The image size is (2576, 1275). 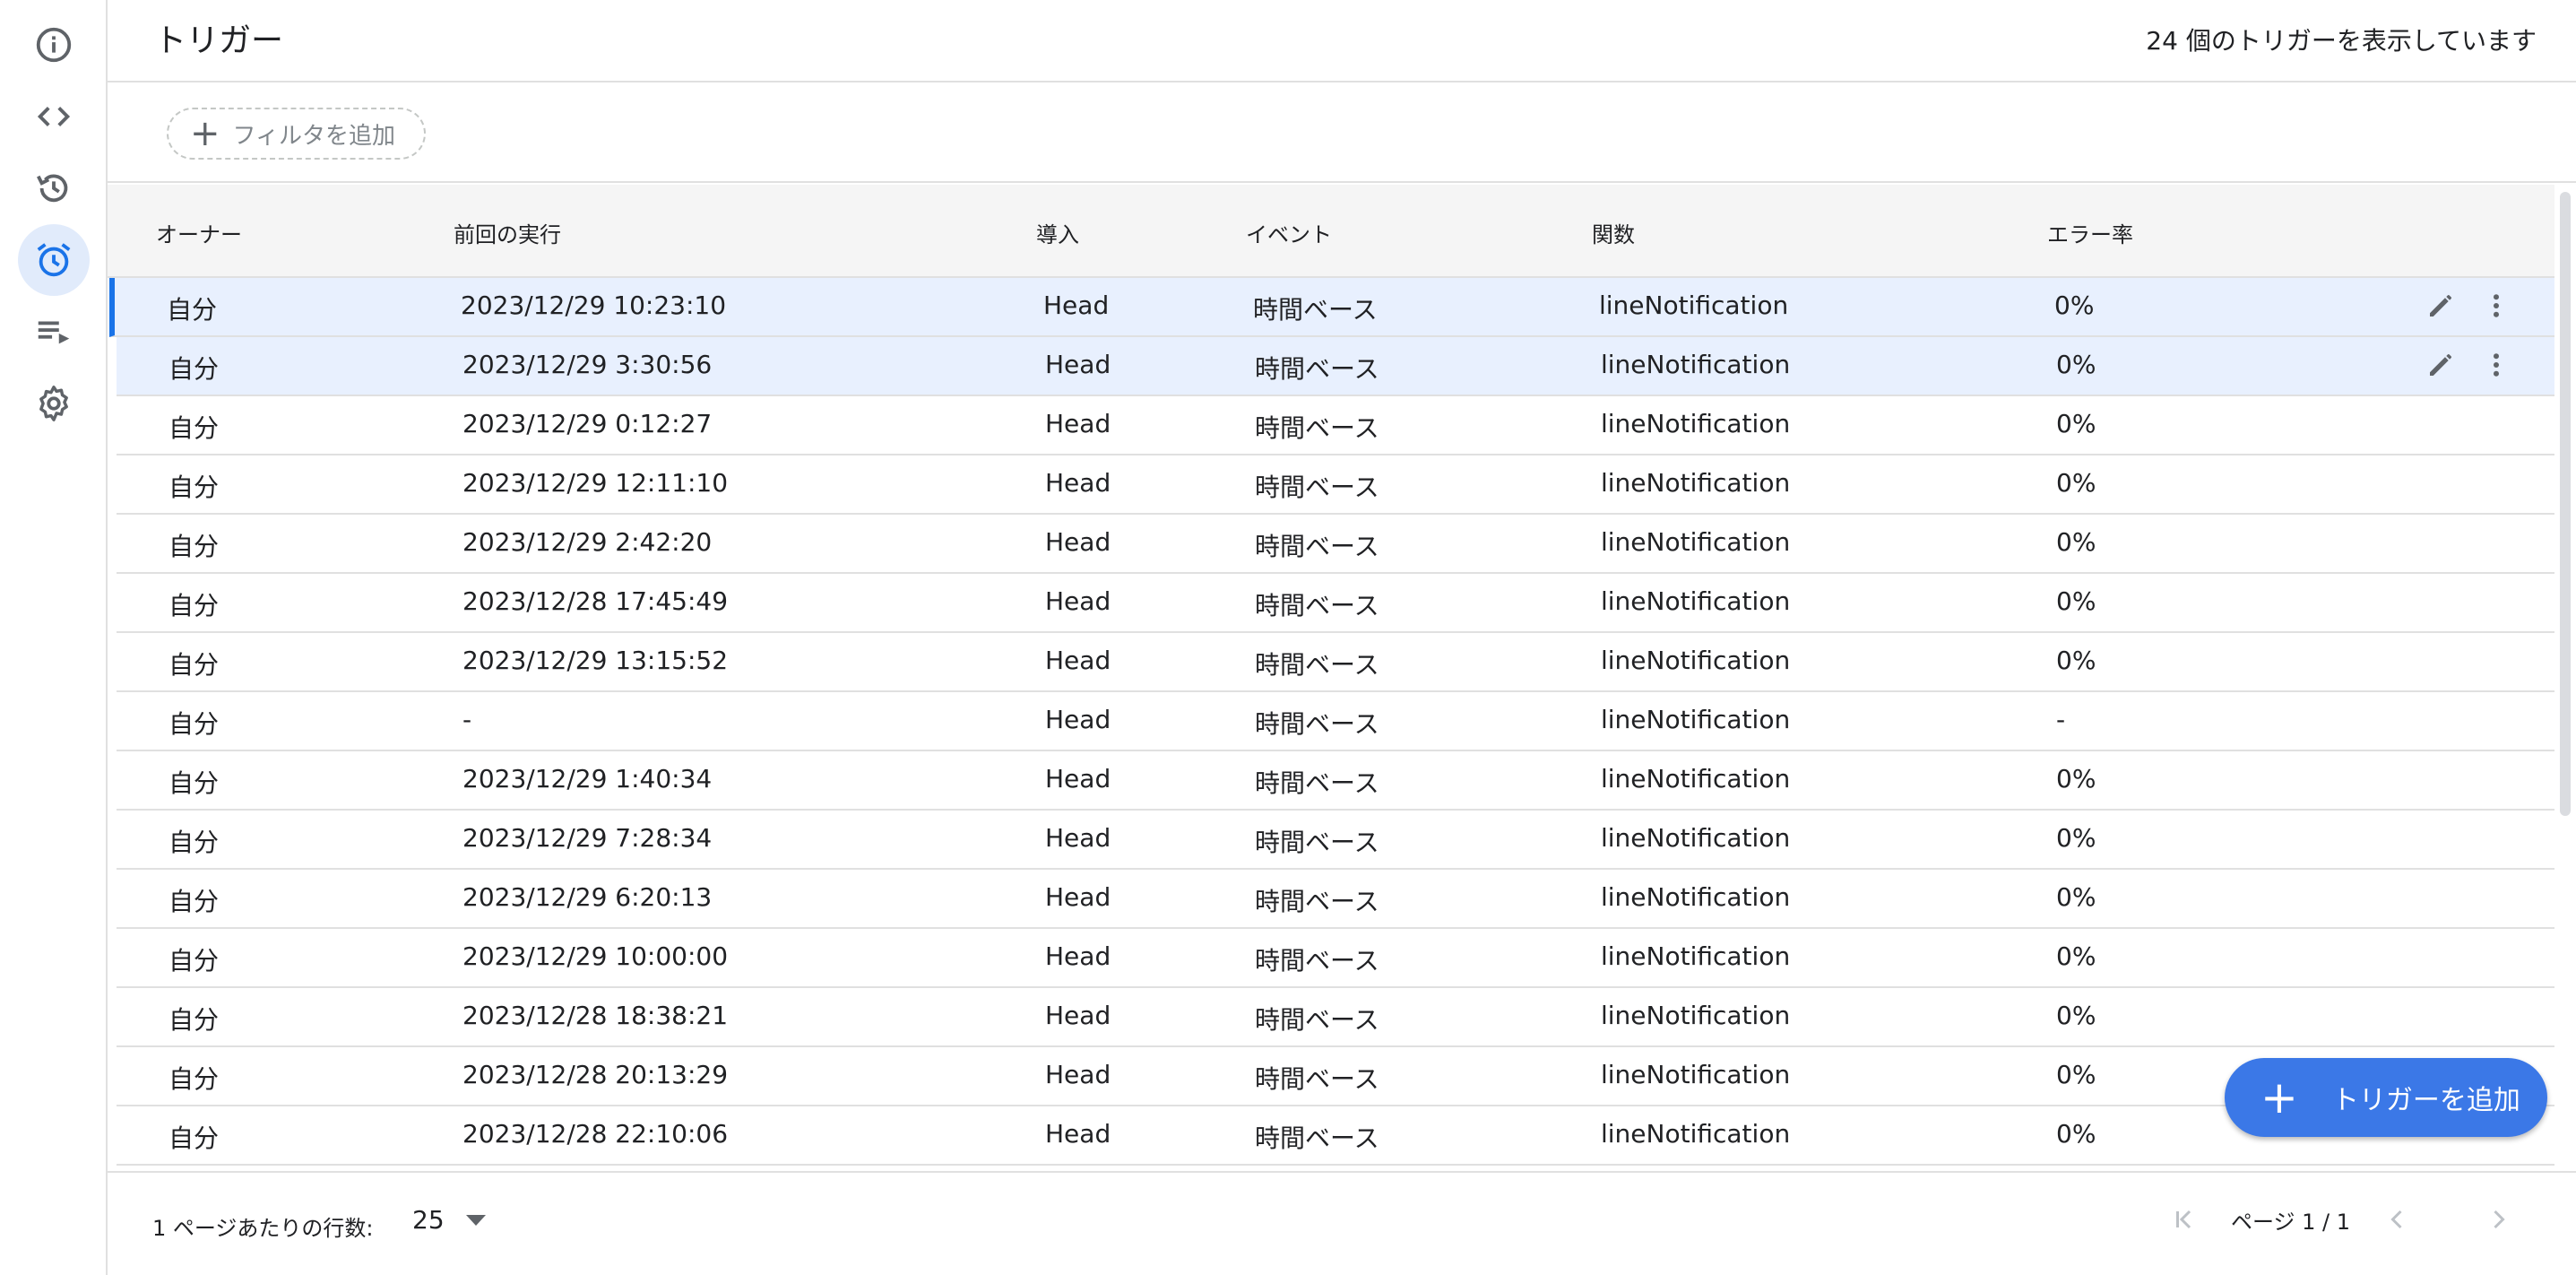 What do you see at coordinates (199, 233) in the screenshot?
I see `column-header-owner: オーナー` at bounding box center [199, 233].